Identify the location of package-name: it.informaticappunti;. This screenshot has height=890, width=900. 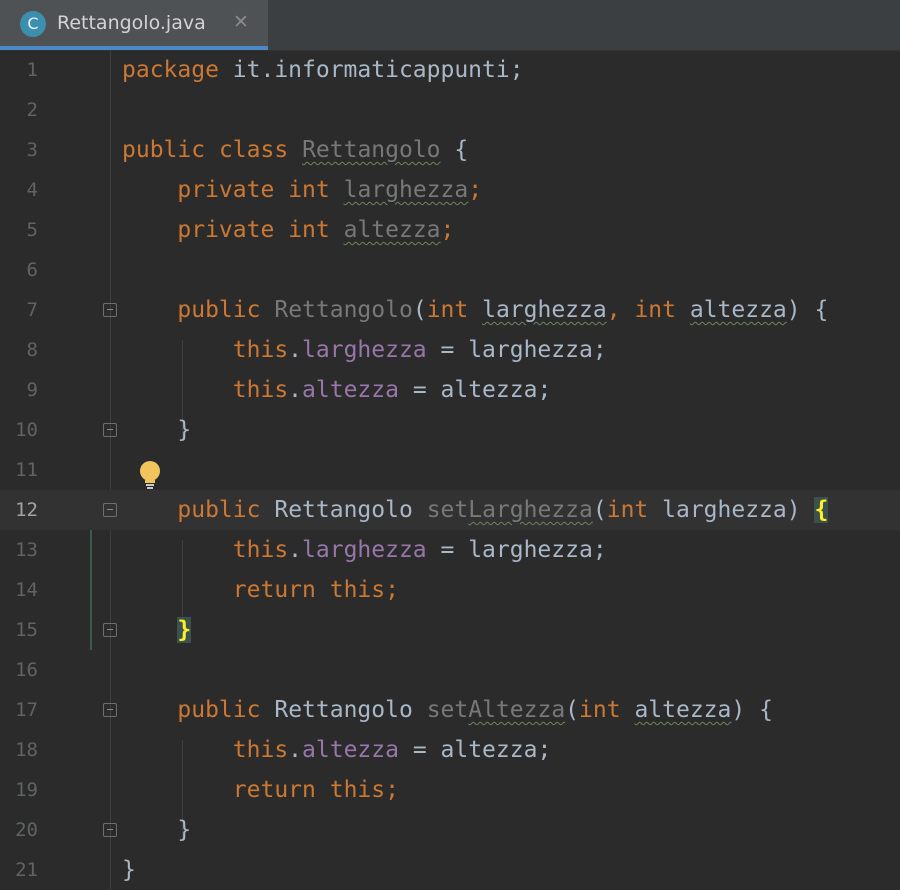
(371, 70).